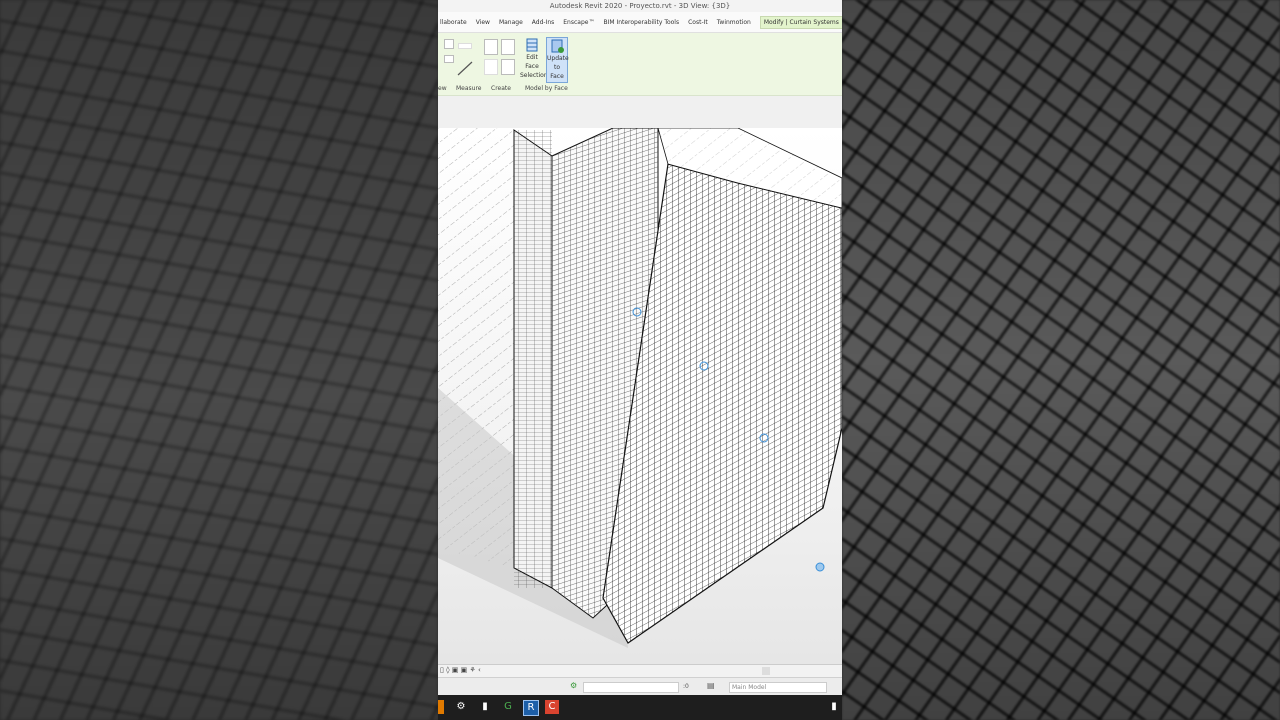 The height and width of the screenshot is (720, 1280). What do you see at coordinates (640, 707) in the screenshot?
I see `taskbar: ⚙ ▮ G R C ▮` at bounding box center [640, 707].